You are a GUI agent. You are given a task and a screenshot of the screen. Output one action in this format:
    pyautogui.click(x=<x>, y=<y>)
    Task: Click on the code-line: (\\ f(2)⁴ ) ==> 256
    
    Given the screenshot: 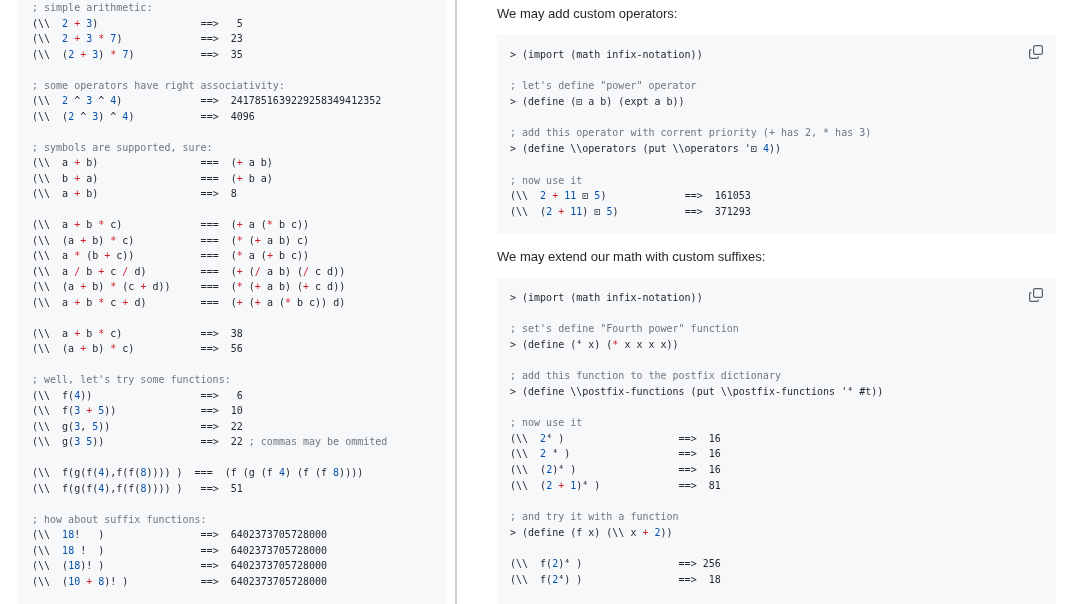 What is the action you would take?
    pyautogui.click(x=615, y=564)
    